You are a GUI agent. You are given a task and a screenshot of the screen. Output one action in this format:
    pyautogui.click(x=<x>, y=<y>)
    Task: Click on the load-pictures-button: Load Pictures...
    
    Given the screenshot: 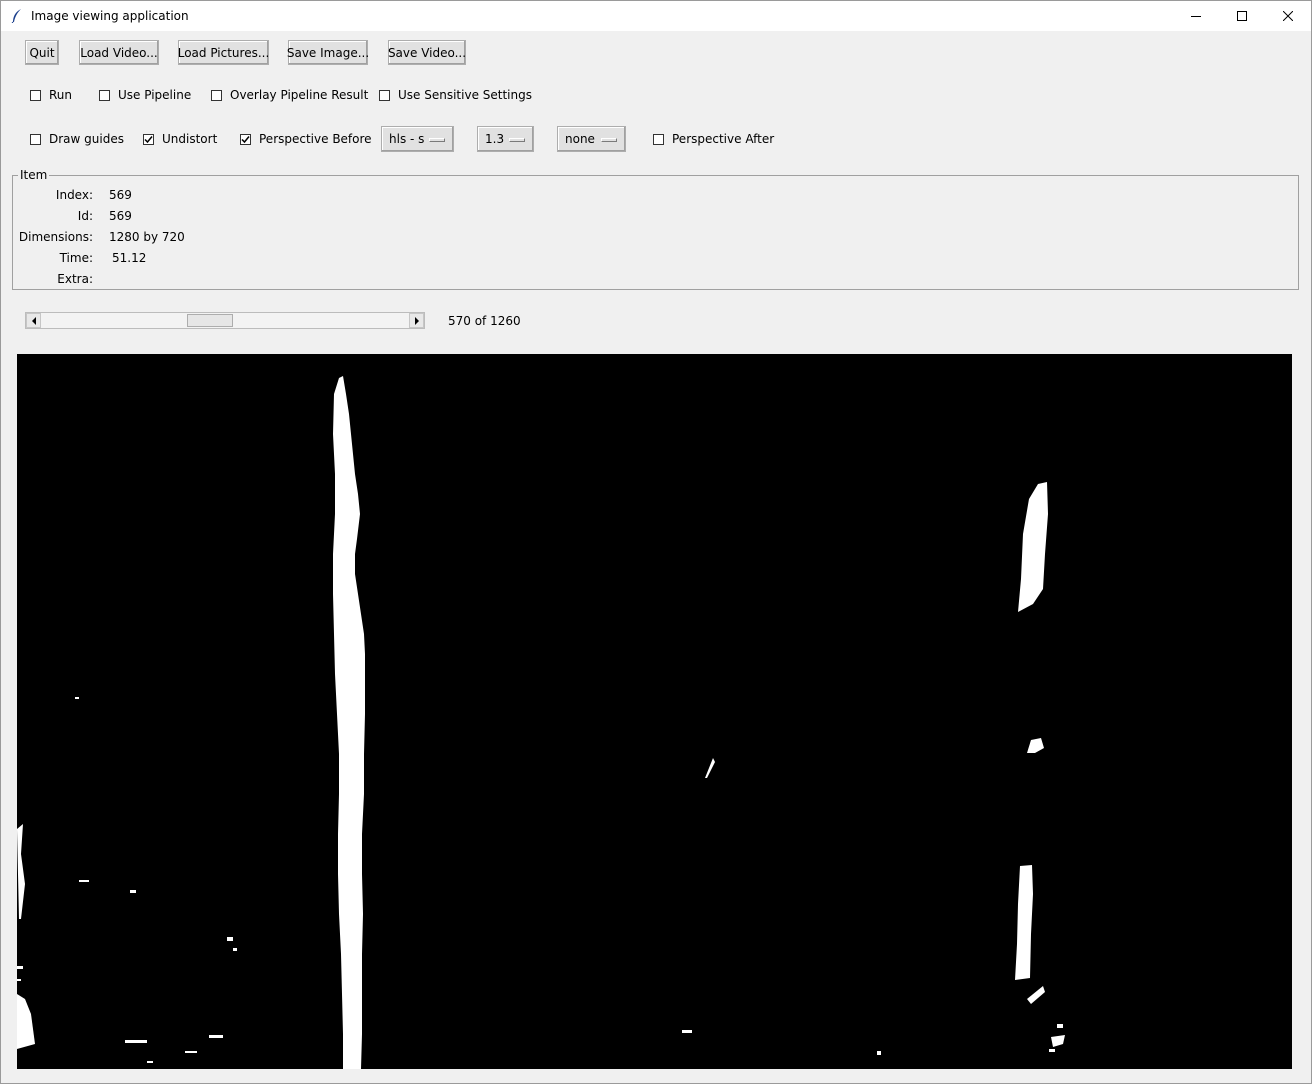 What is the action you would take?
    pyautogui.click(x=223, y=52)
    